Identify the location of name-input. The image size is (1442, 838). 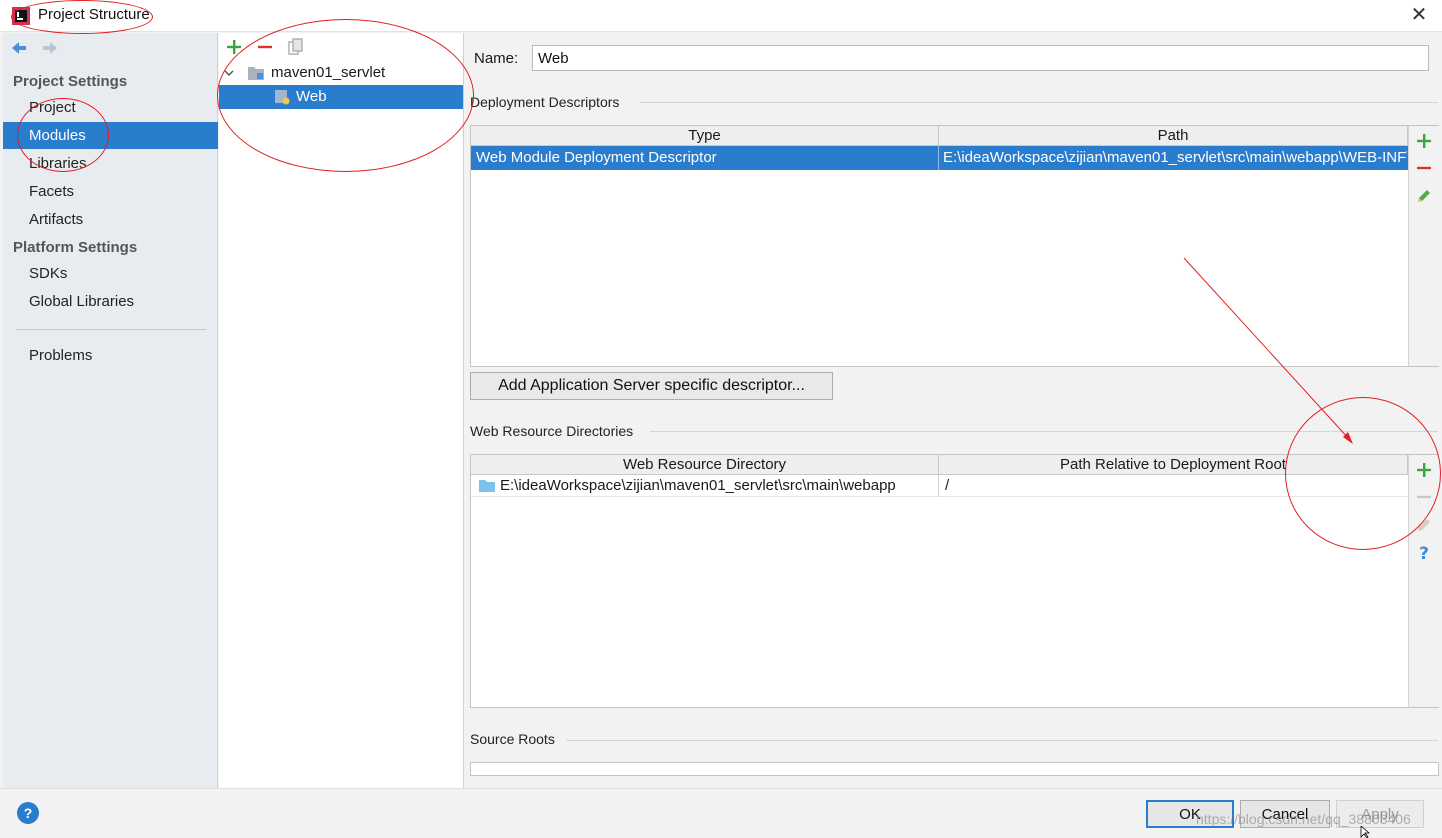
(980, 58).